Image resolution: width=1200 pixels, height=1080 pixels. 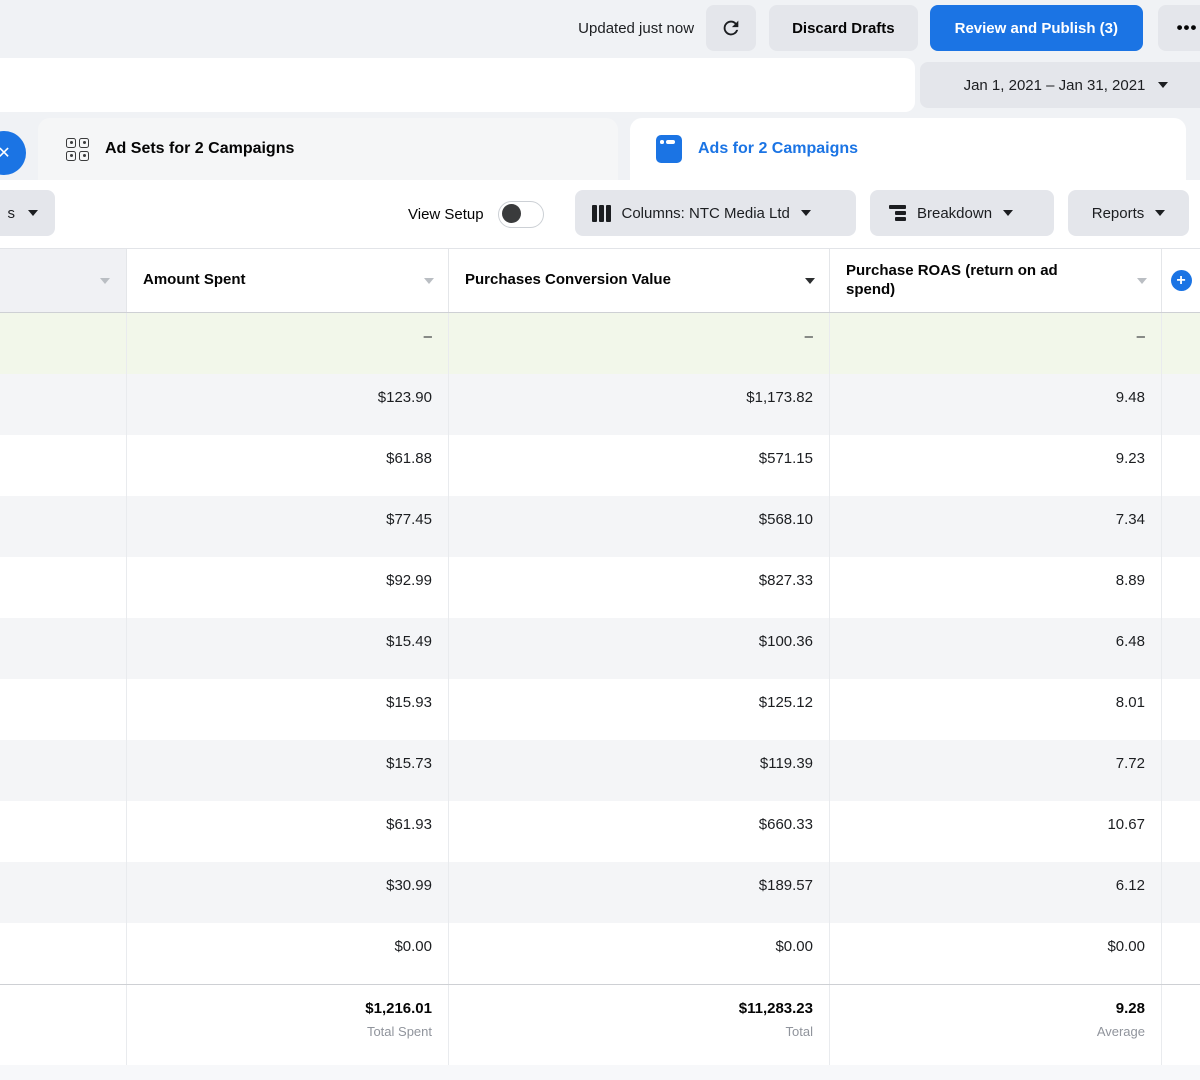 I want to click on conversion-value-cell: $119.39, so click(x=639, y=770).